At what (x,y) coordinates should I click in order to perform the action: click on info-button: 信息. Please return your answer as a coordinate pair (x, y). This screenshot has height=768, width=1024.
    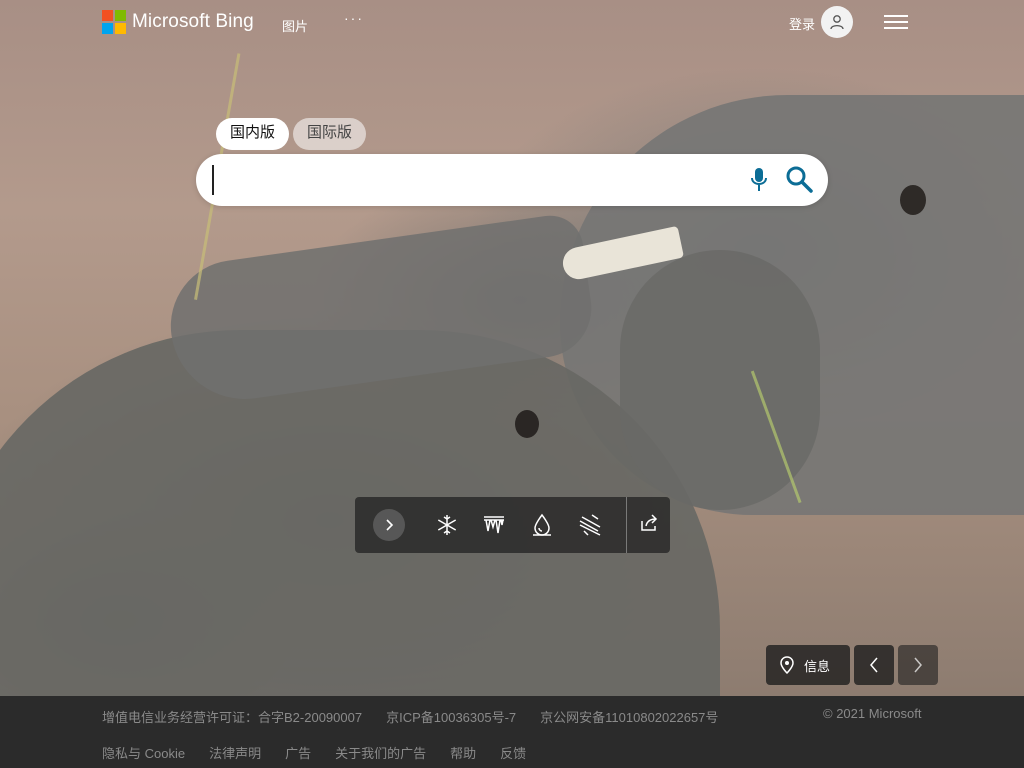
    Looking at the image, I should click on (808, 665).